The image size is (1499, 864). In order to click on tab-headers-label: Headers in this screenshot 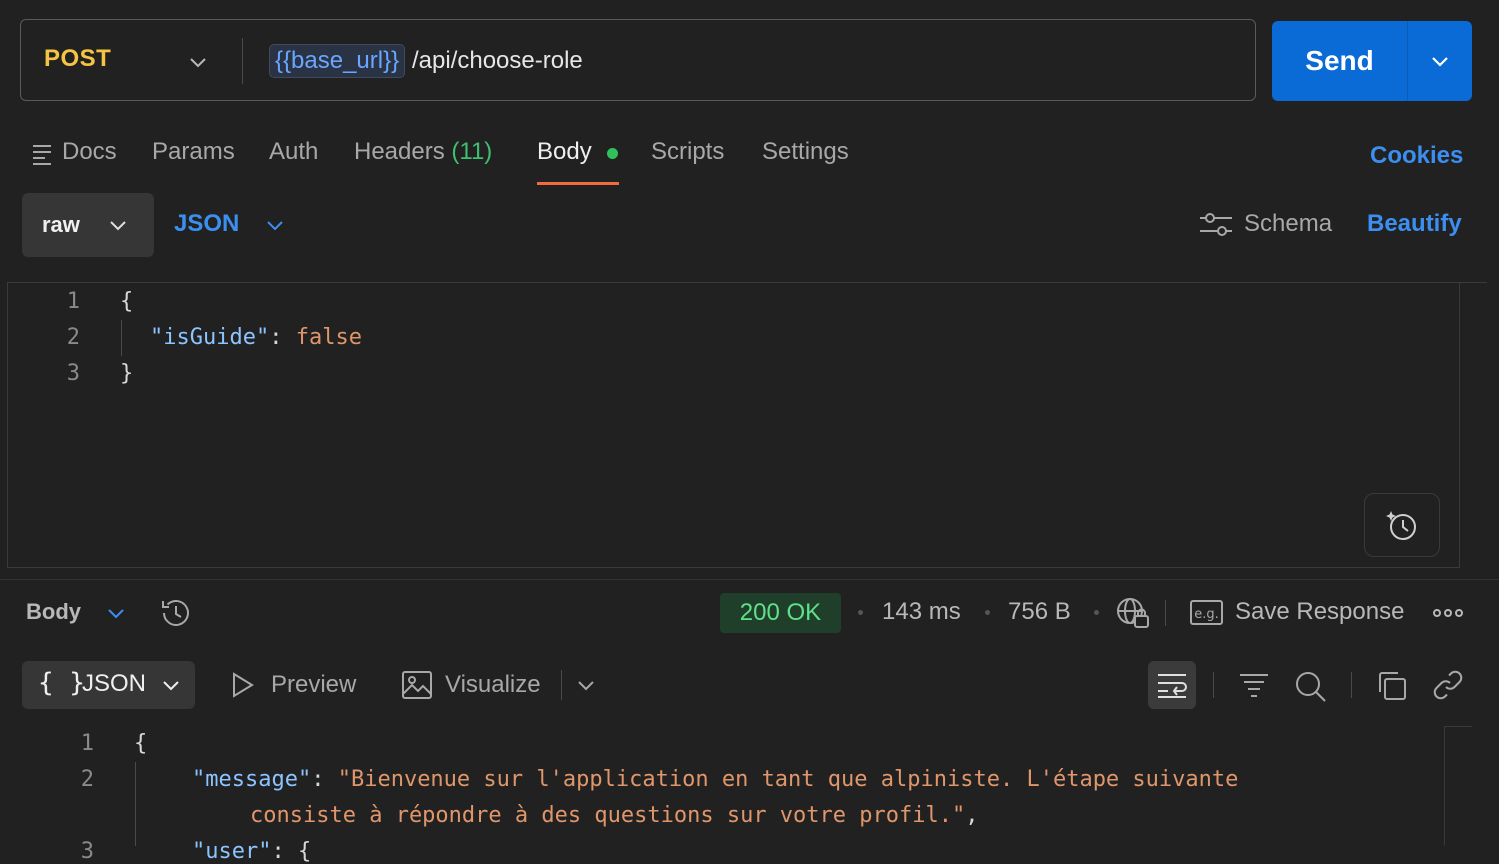, I will do `click(399, 151)`.